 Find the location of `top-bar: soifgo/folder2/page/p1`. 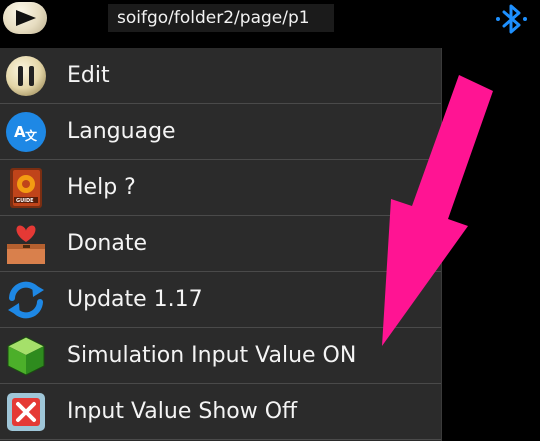

top-bar: soifgo/folder2/page/p1 is located at coordinates (270, 20).